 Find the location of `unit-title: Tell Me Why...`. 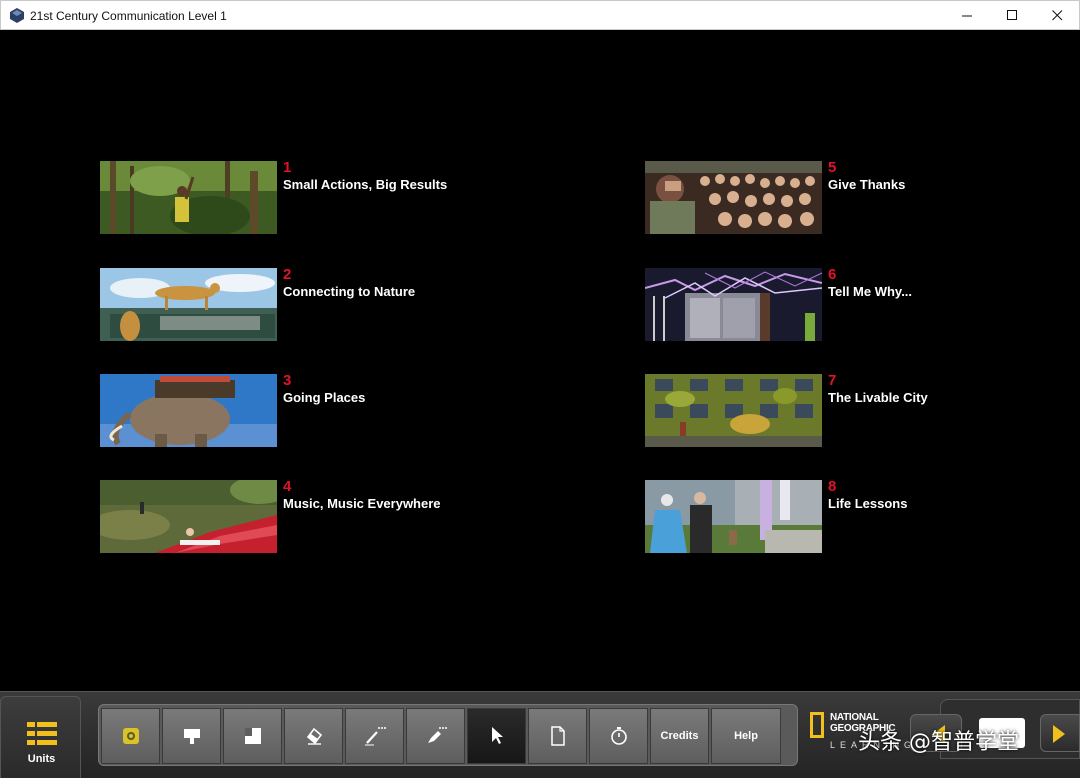

unit-title: Tell Me Why... is located at coordinates (870, 291).